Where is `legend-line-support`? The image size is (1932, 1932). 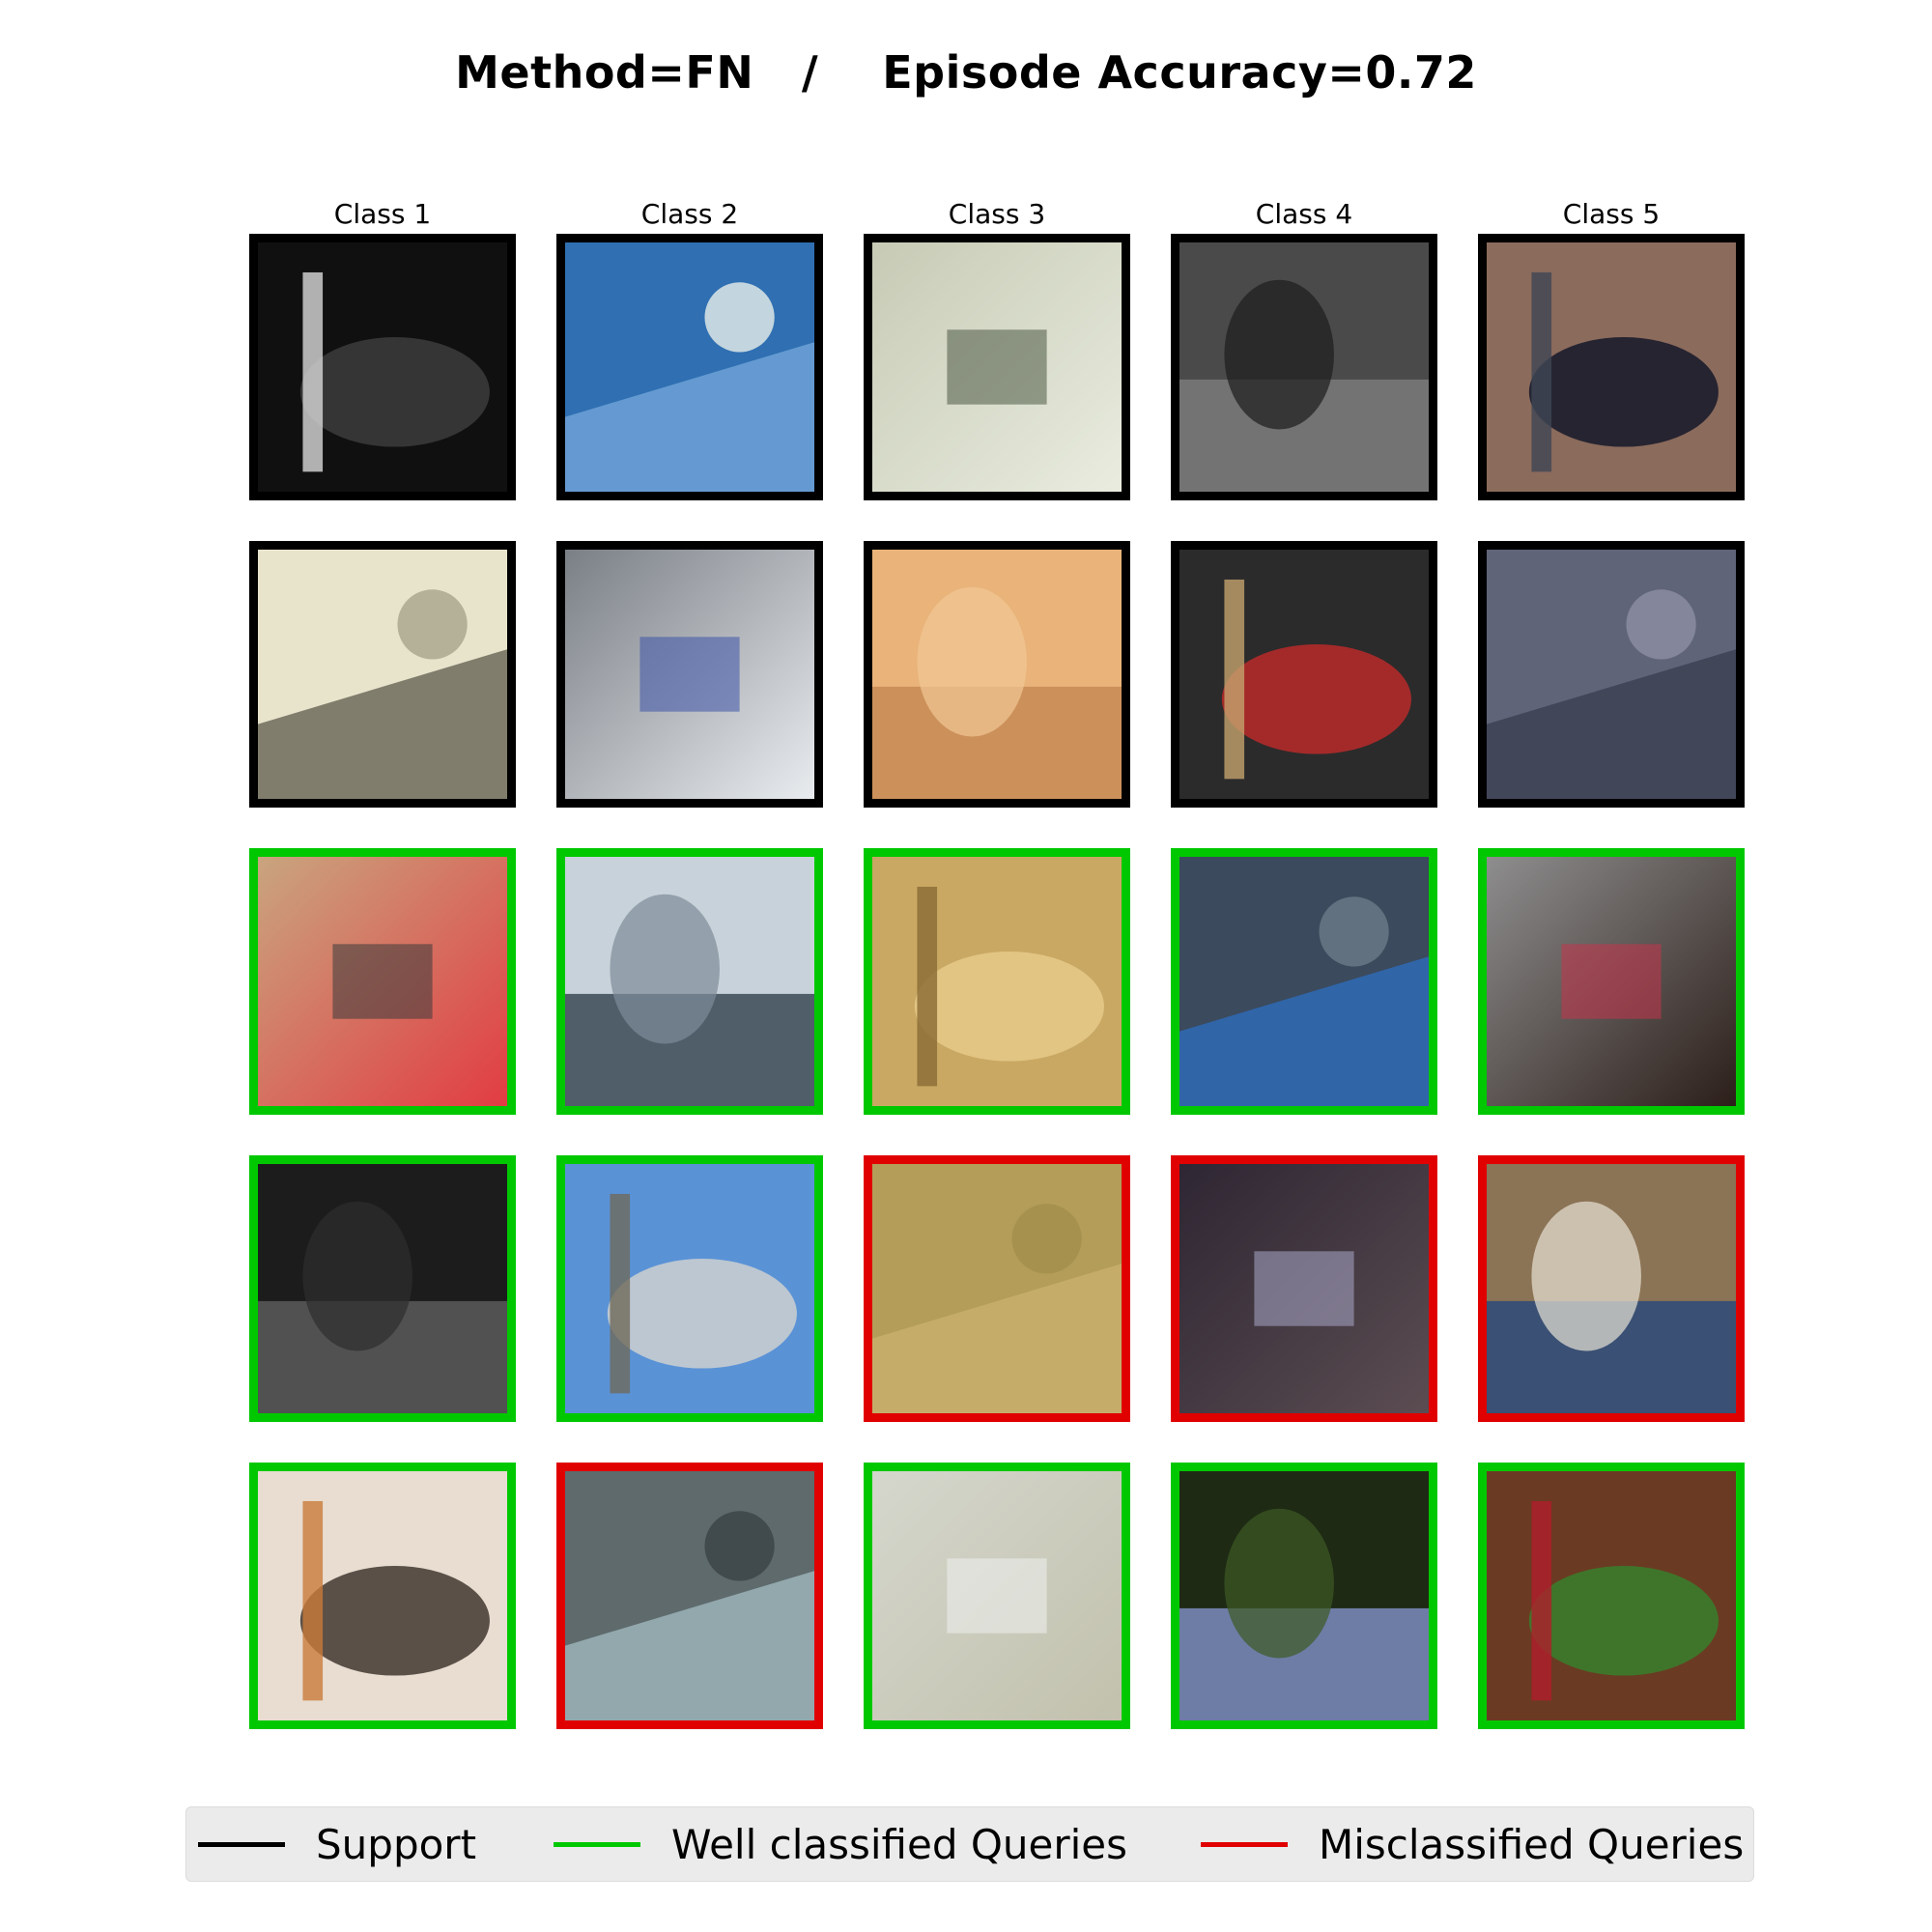
legend-line-support is located at coordinates (241, 1844).